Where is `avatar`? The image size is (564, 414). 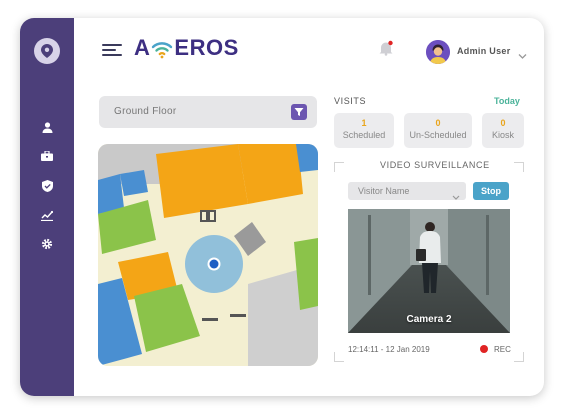 avatar is located at coordinates (438, 52).